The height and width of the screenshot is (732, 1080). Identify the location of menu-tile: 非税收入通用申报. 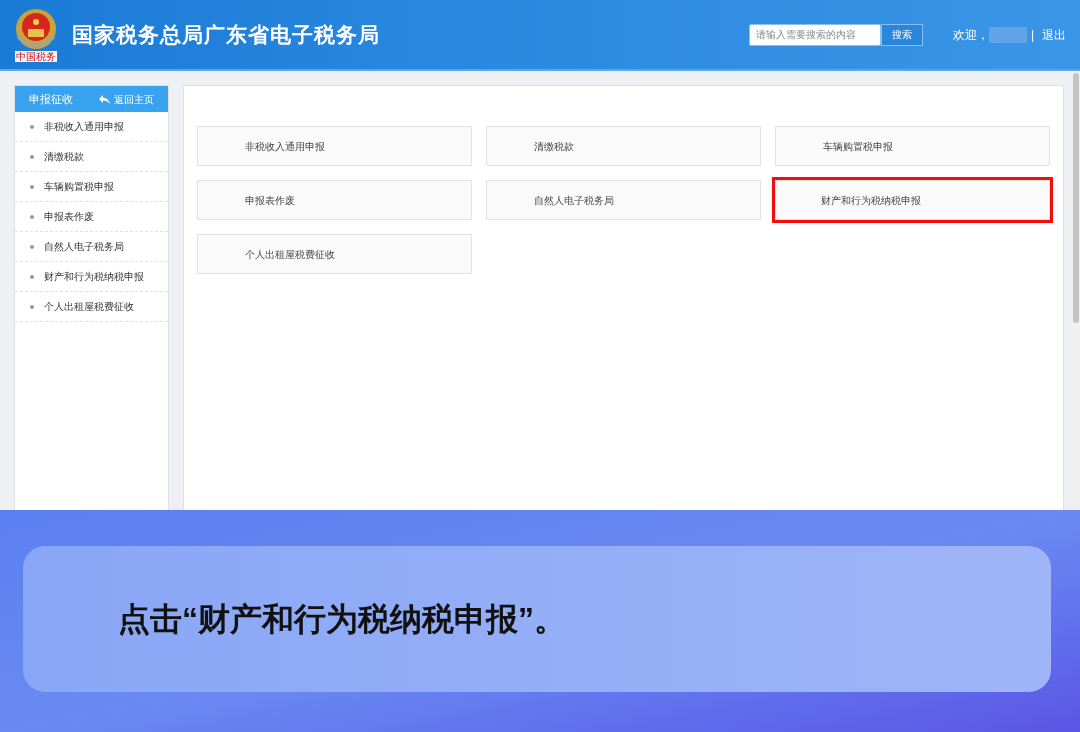
(334, 146).